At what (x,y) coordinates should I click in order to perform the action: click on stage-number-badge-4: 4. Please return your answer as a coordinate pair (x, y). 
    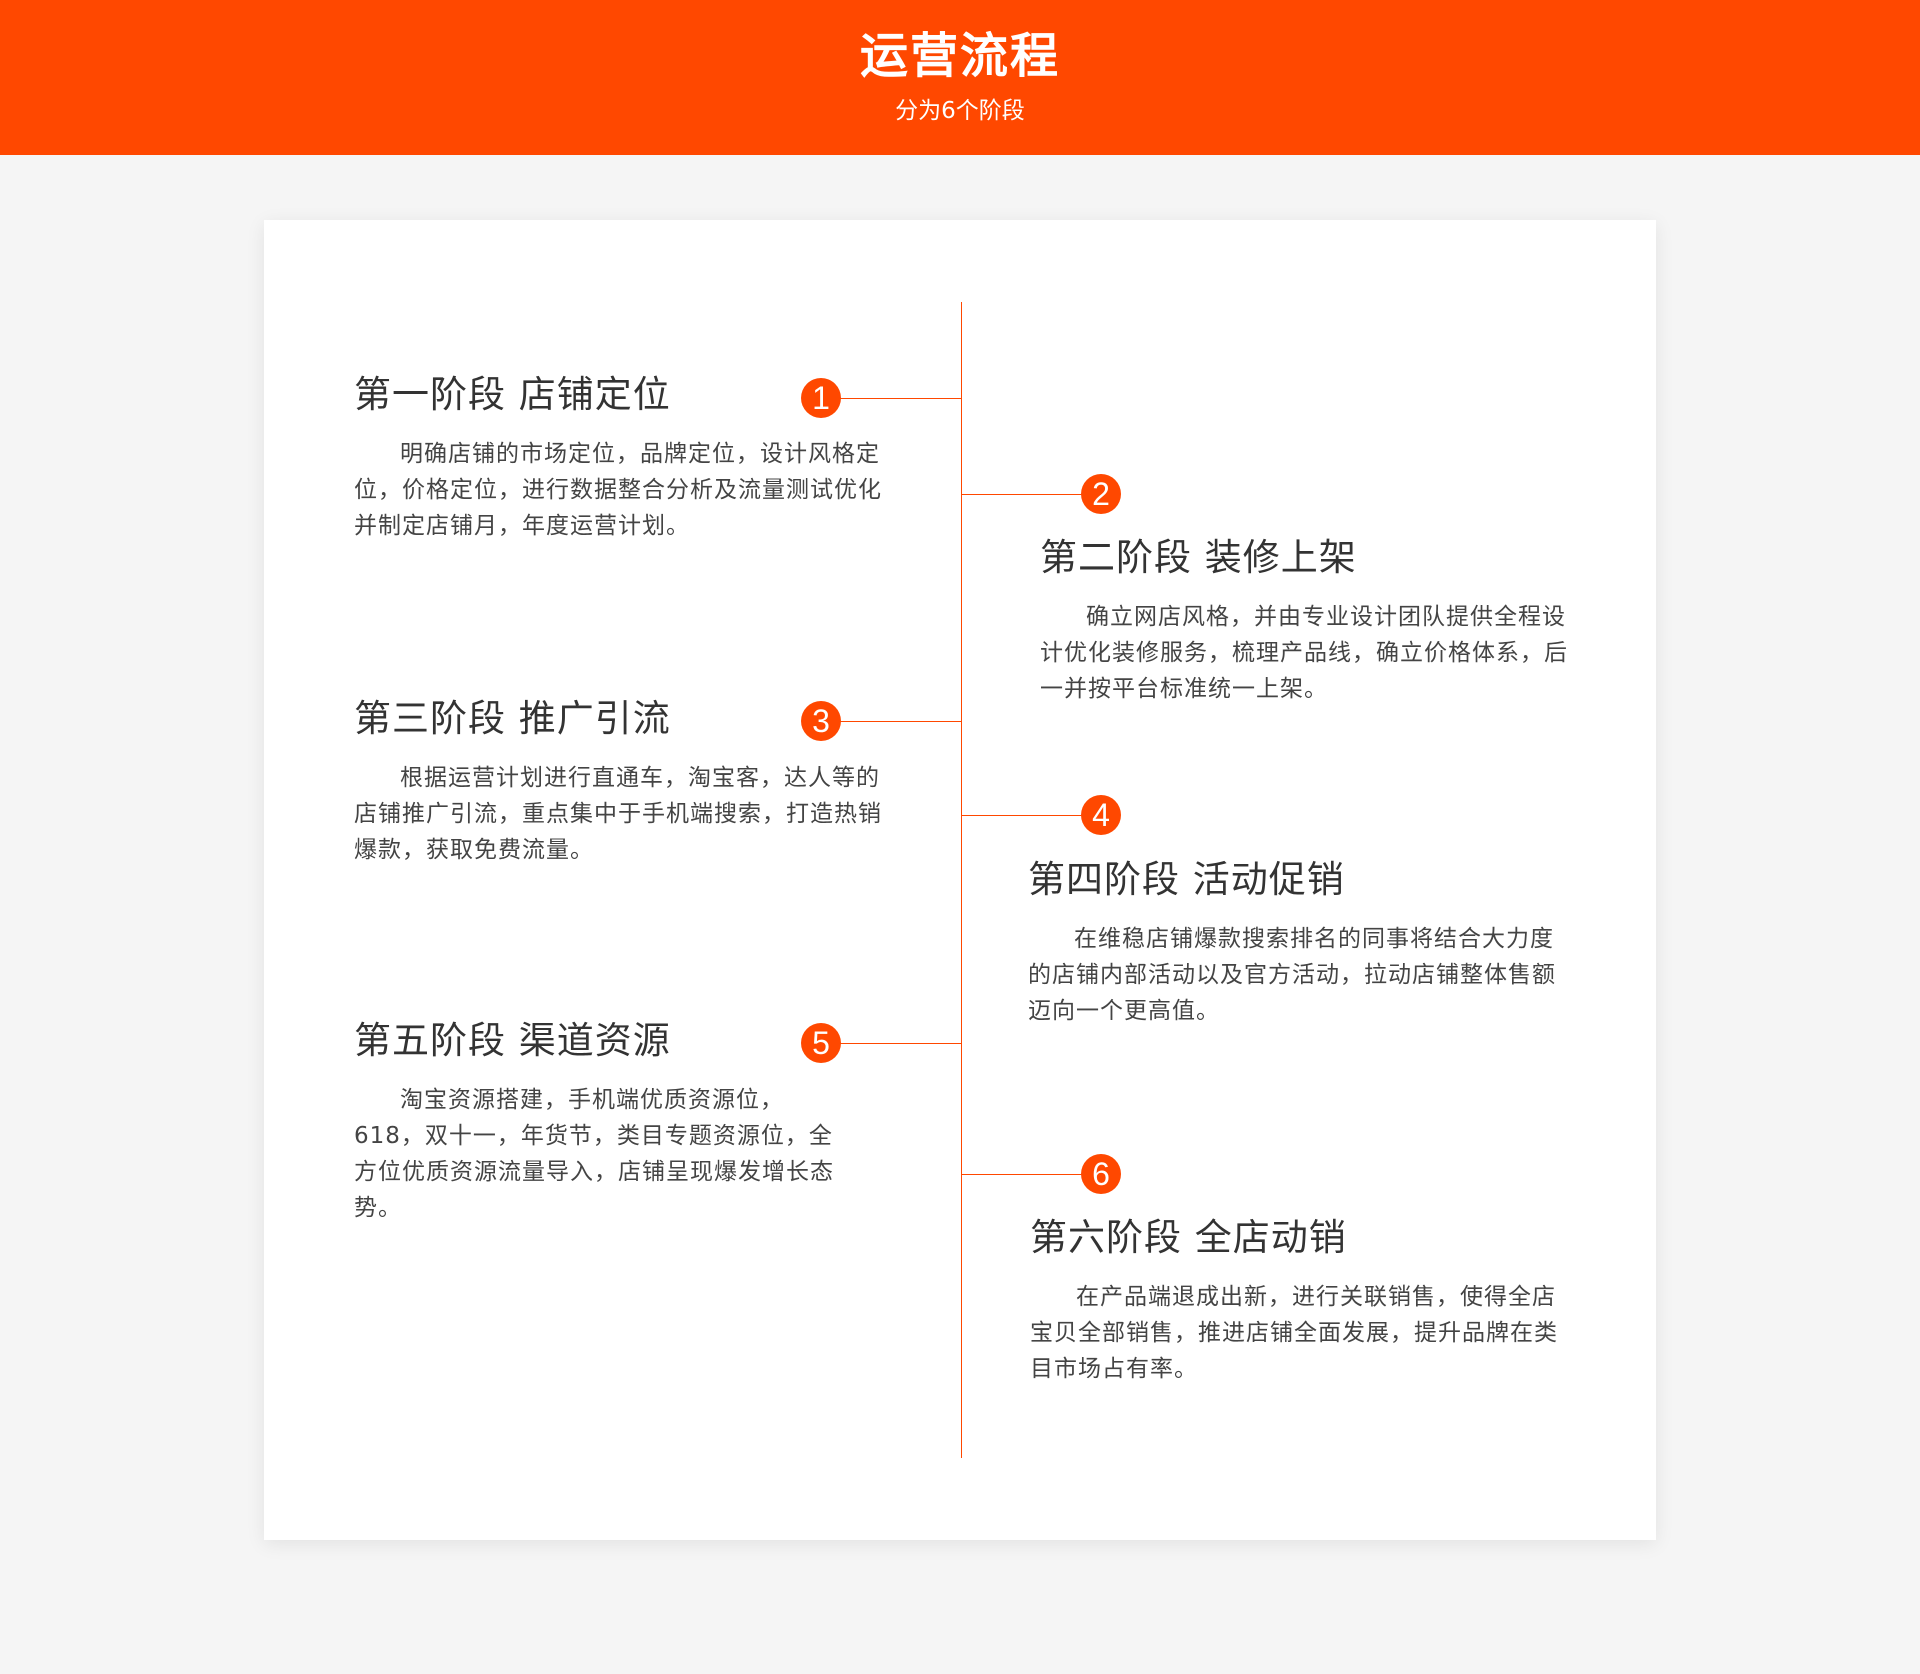
    Looking at the image, I should click on (1101, 815).